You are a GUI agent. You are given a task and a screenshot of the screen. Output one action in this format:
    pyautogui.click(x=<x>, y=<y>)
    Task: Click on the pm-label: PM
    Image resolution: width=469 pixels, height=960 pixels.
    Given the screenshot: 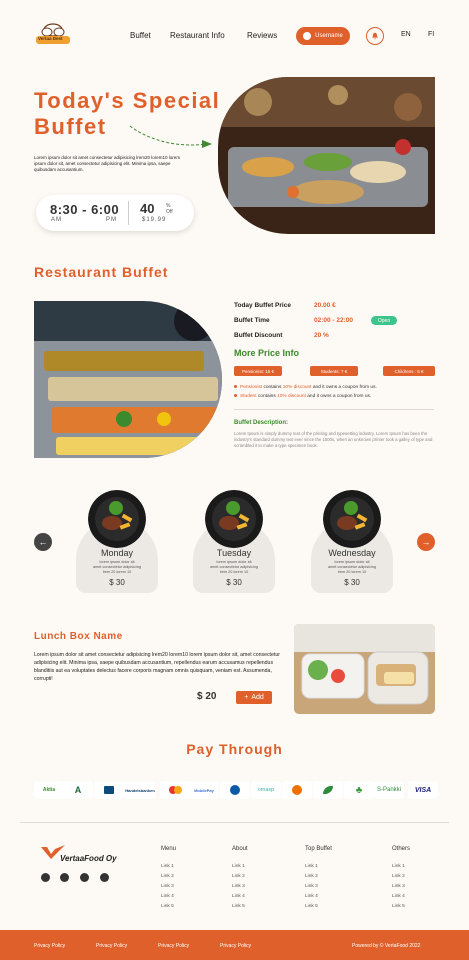 What is the action you would take?
    pyautogui.click(x=111, y=220)
    